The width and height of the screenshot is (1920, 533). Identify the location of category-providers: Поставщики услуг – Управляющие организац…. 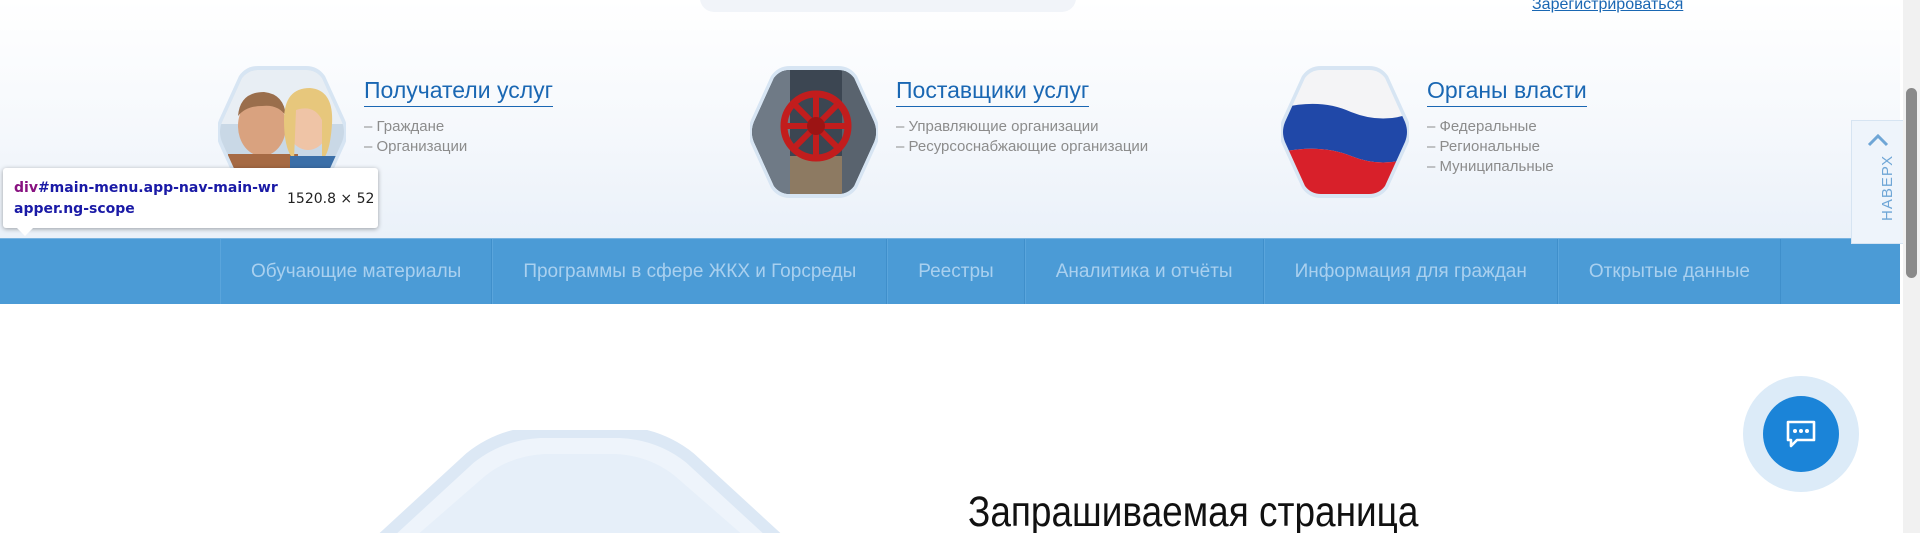
(1000, 134).